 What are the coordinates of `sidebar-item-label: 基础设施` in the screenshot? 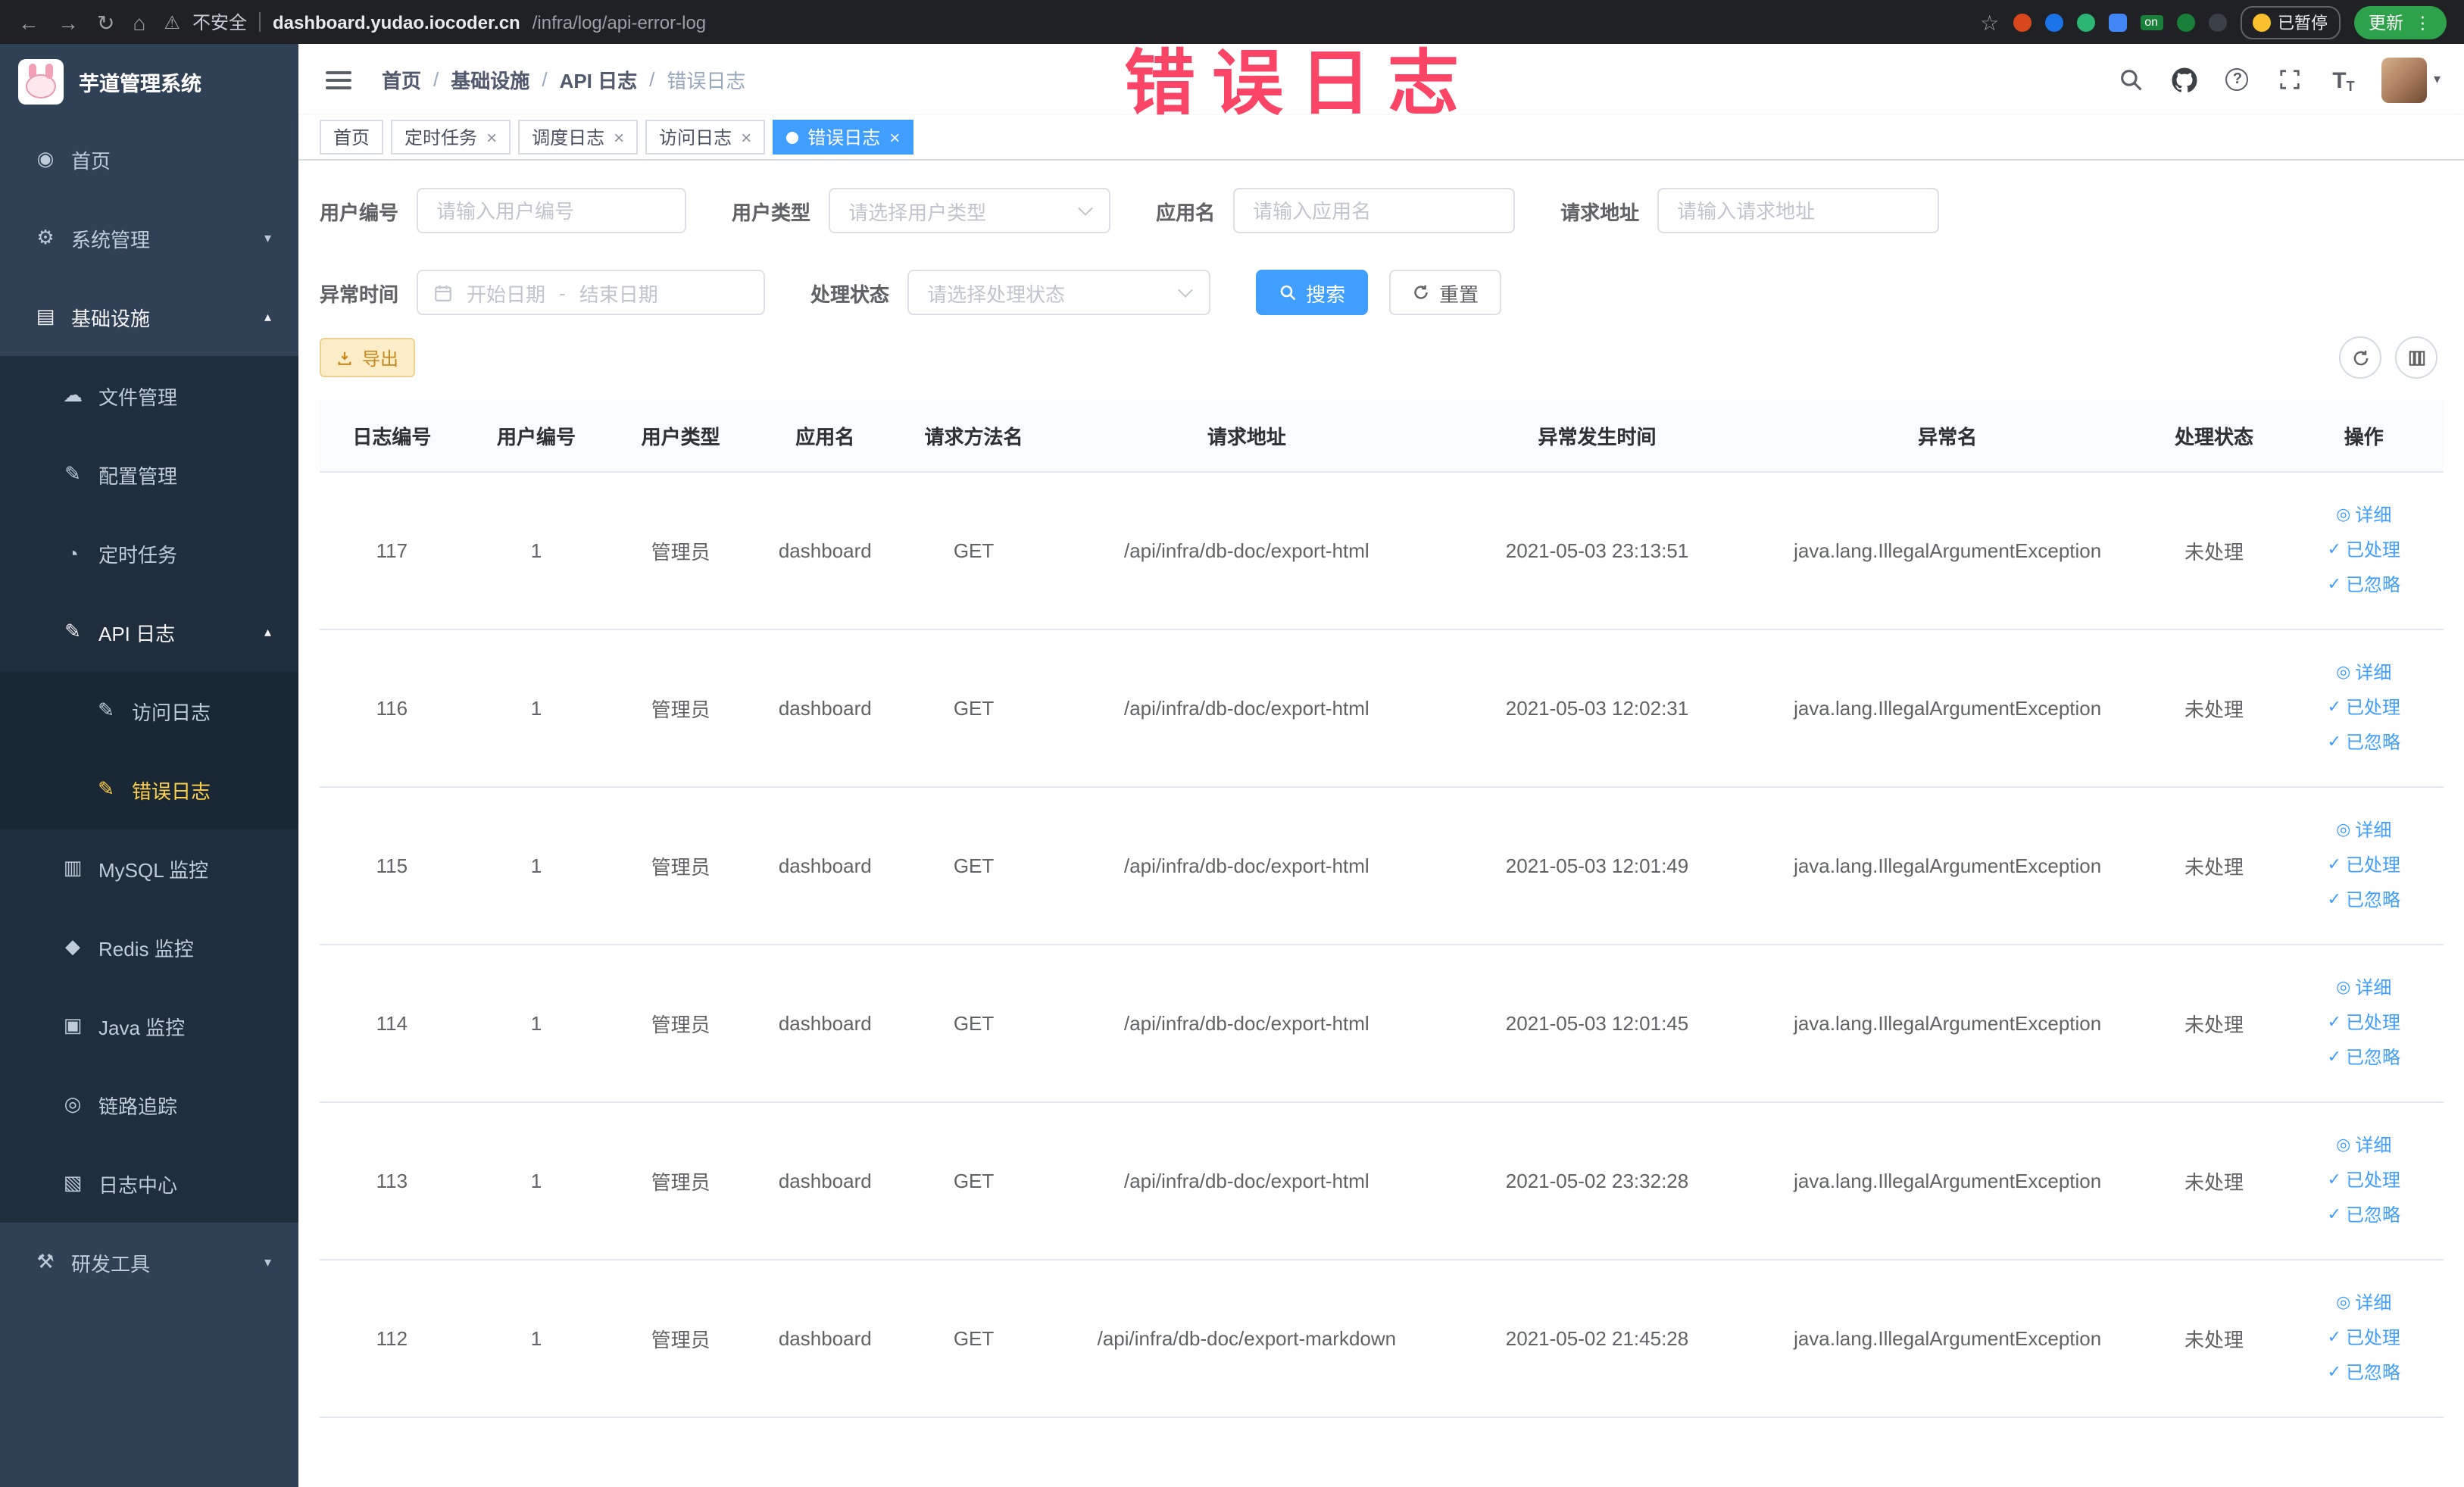 It's located at (111, 318).